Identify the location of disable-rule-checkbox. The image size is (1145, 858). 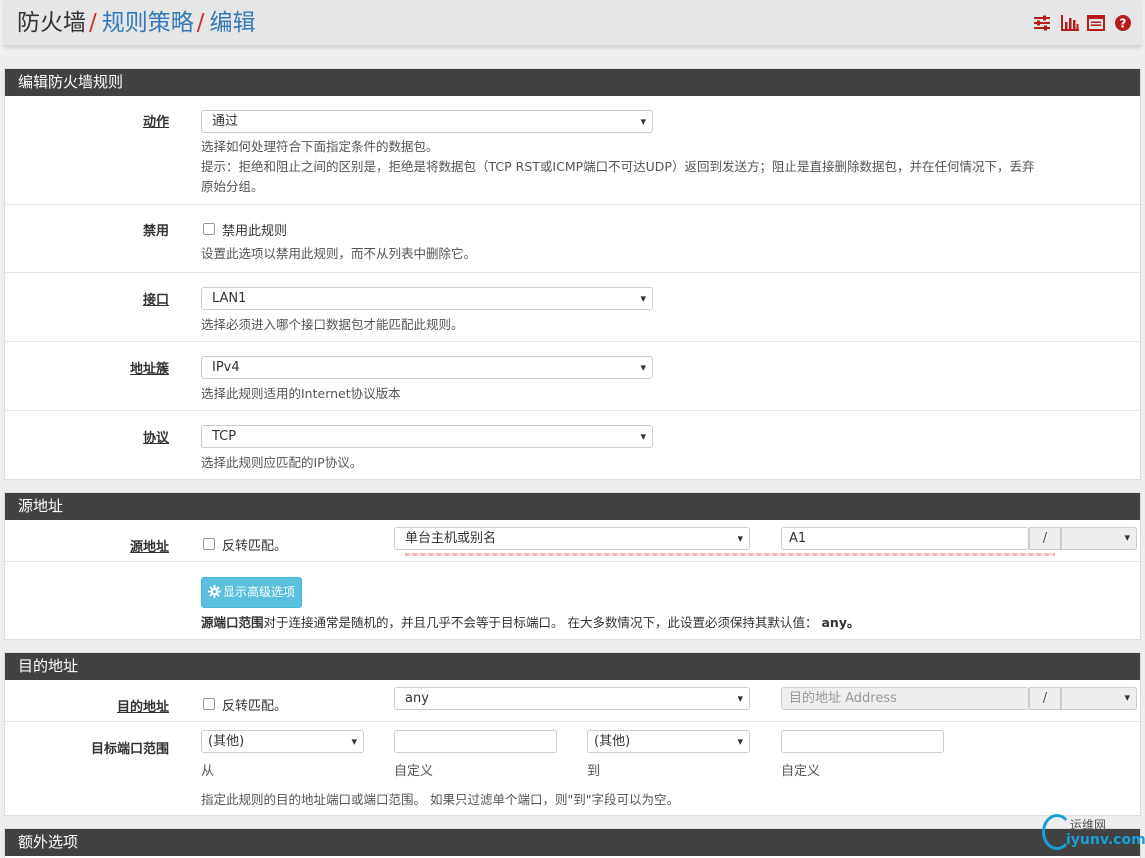
(209, 229).